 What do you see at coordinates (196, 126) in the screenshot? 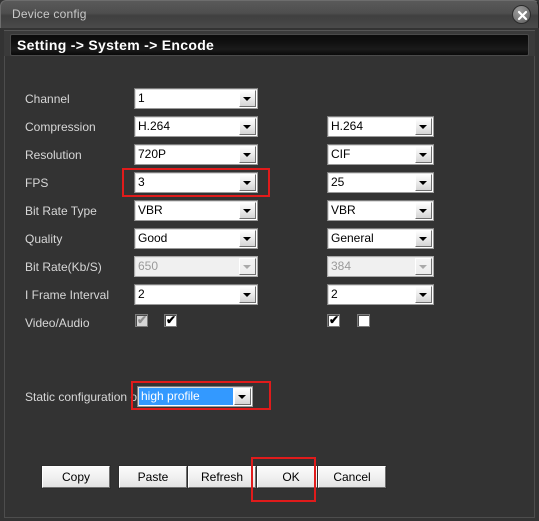
I see `compression-select: H.264` at bounding box center [196, 126].